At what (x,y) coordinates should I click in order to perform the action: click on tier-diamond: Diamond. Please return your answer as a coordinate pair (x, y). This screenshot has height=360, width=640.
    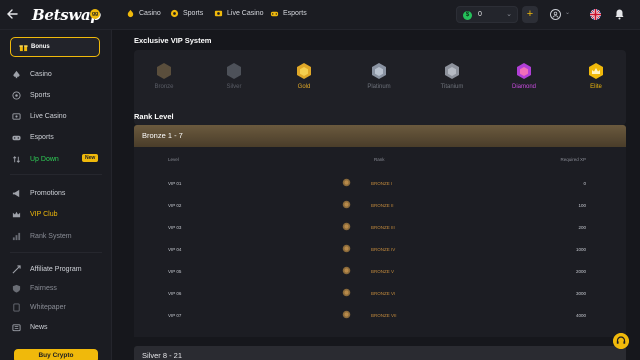
    Looking at the image, I should click on (524, 76).